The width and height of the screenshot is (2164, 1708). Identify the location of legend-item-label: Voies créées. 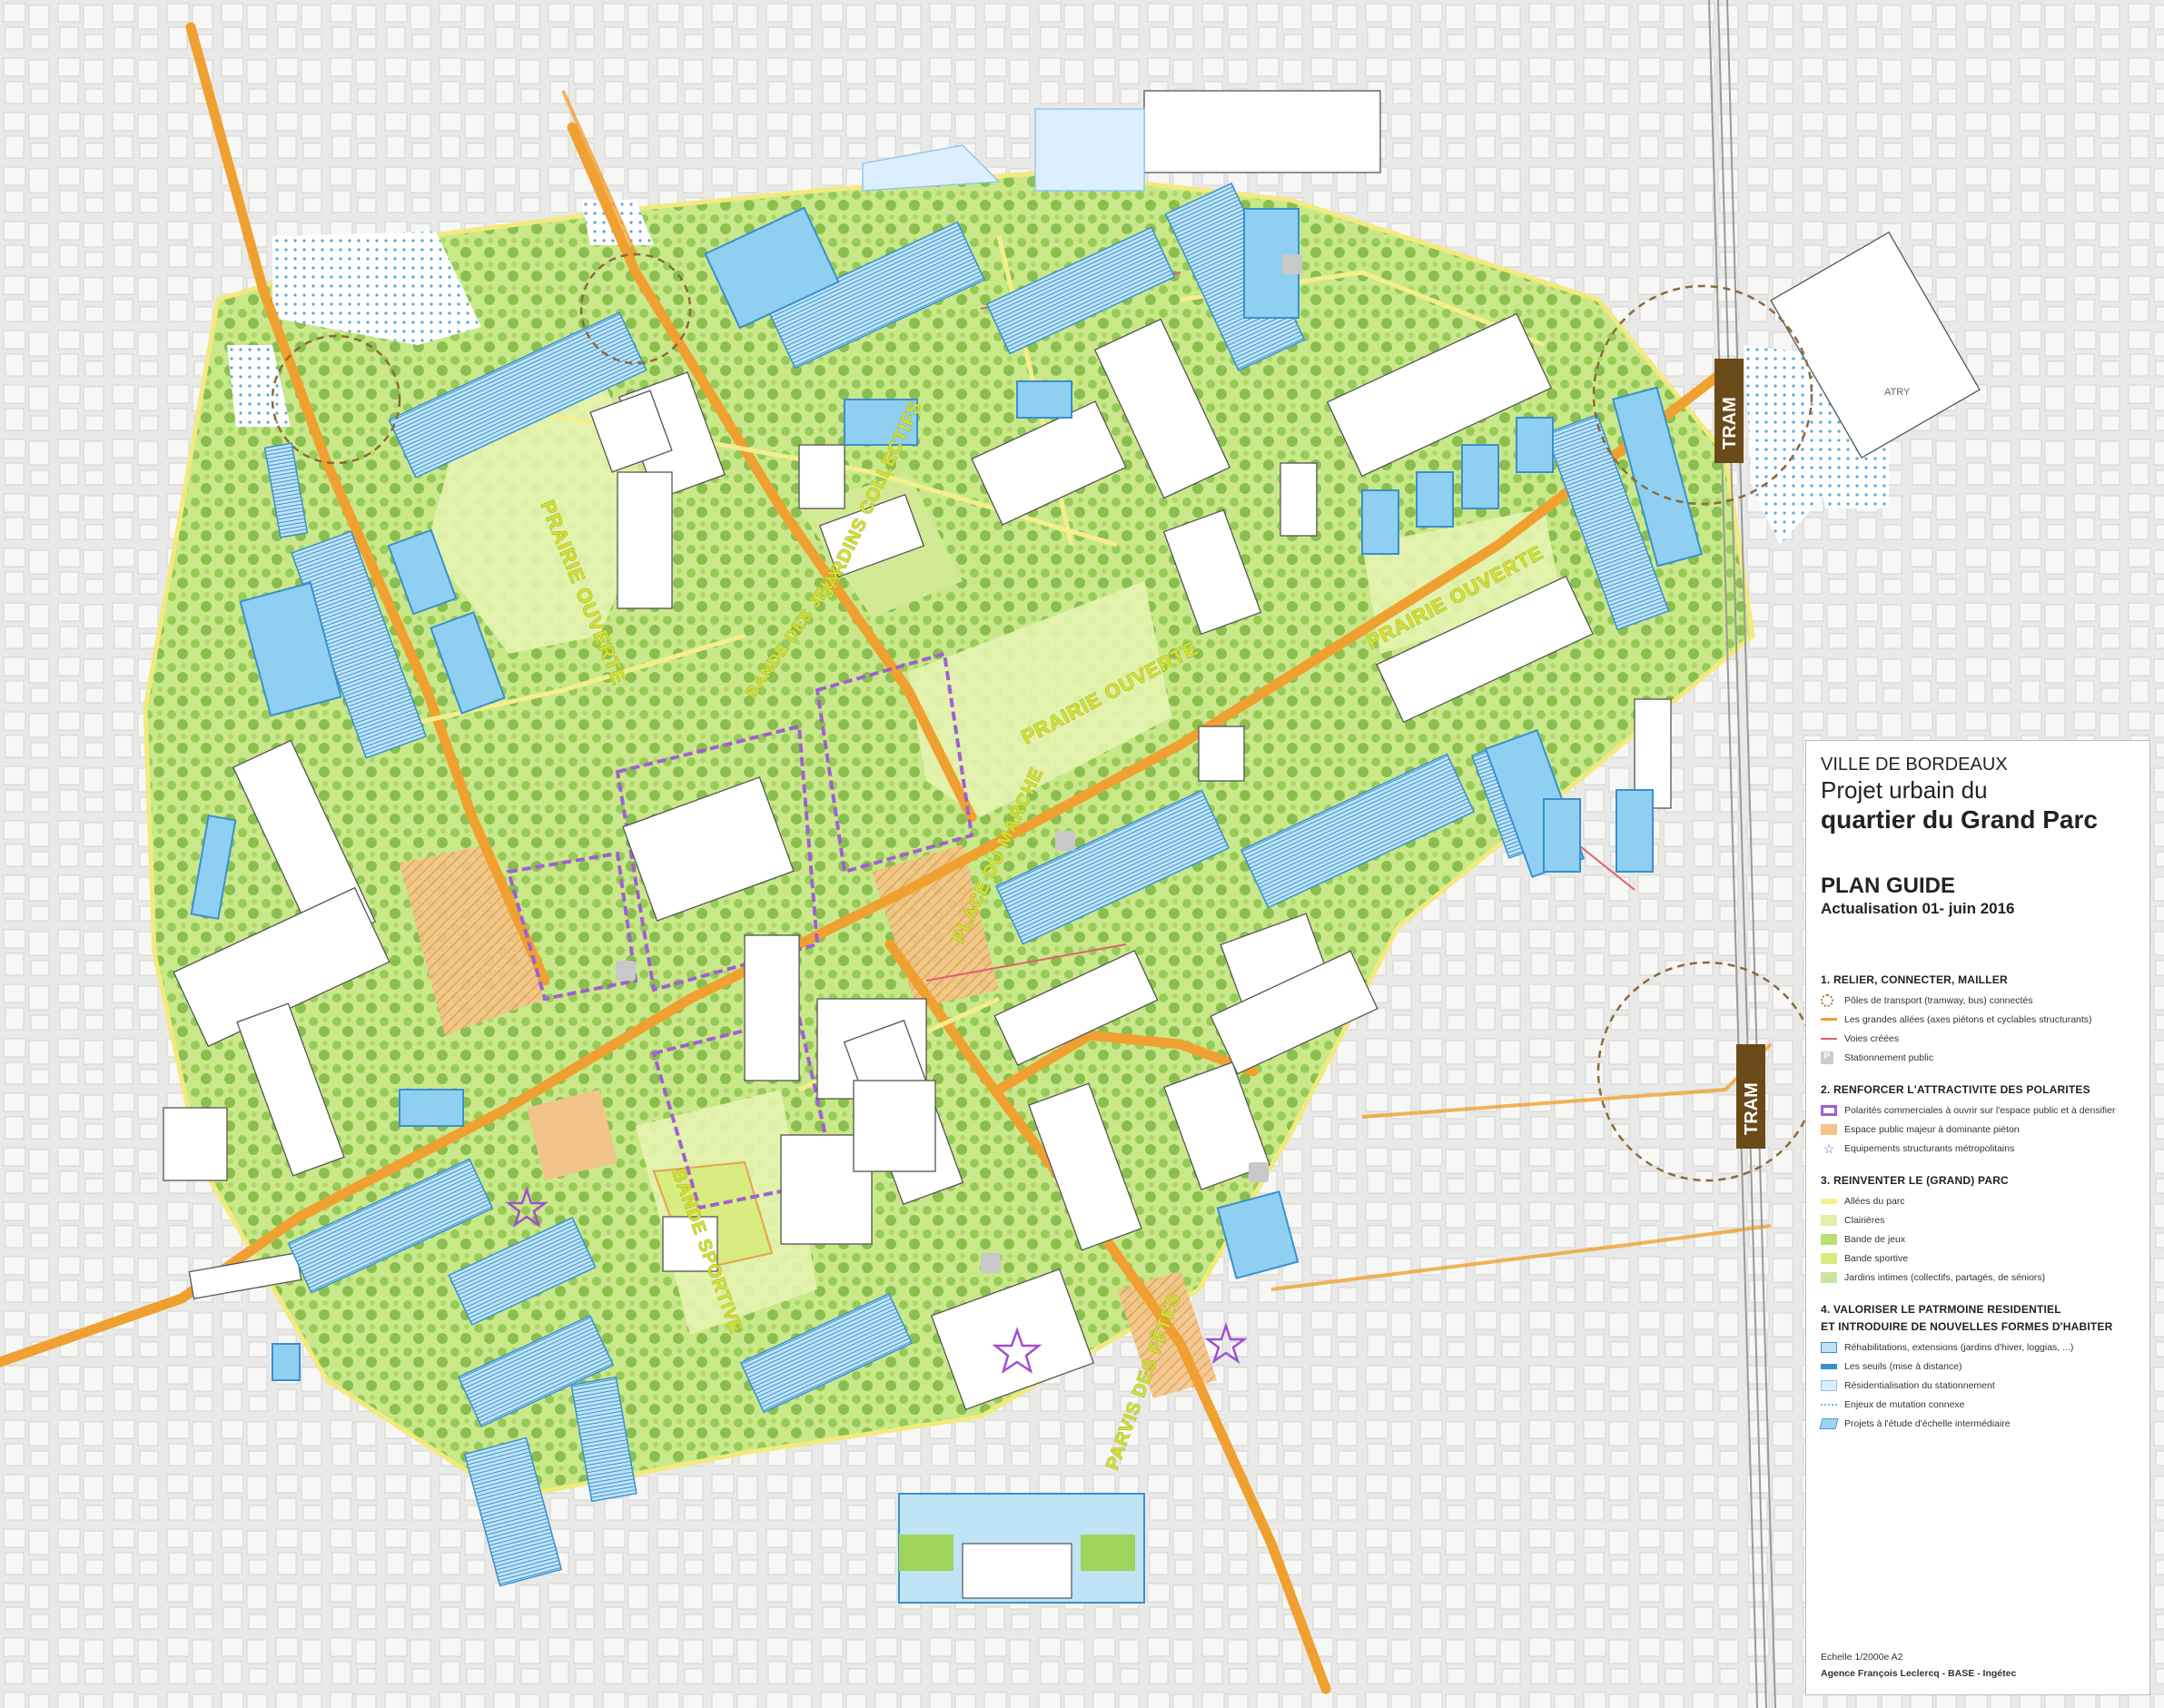
(1872, 1038).